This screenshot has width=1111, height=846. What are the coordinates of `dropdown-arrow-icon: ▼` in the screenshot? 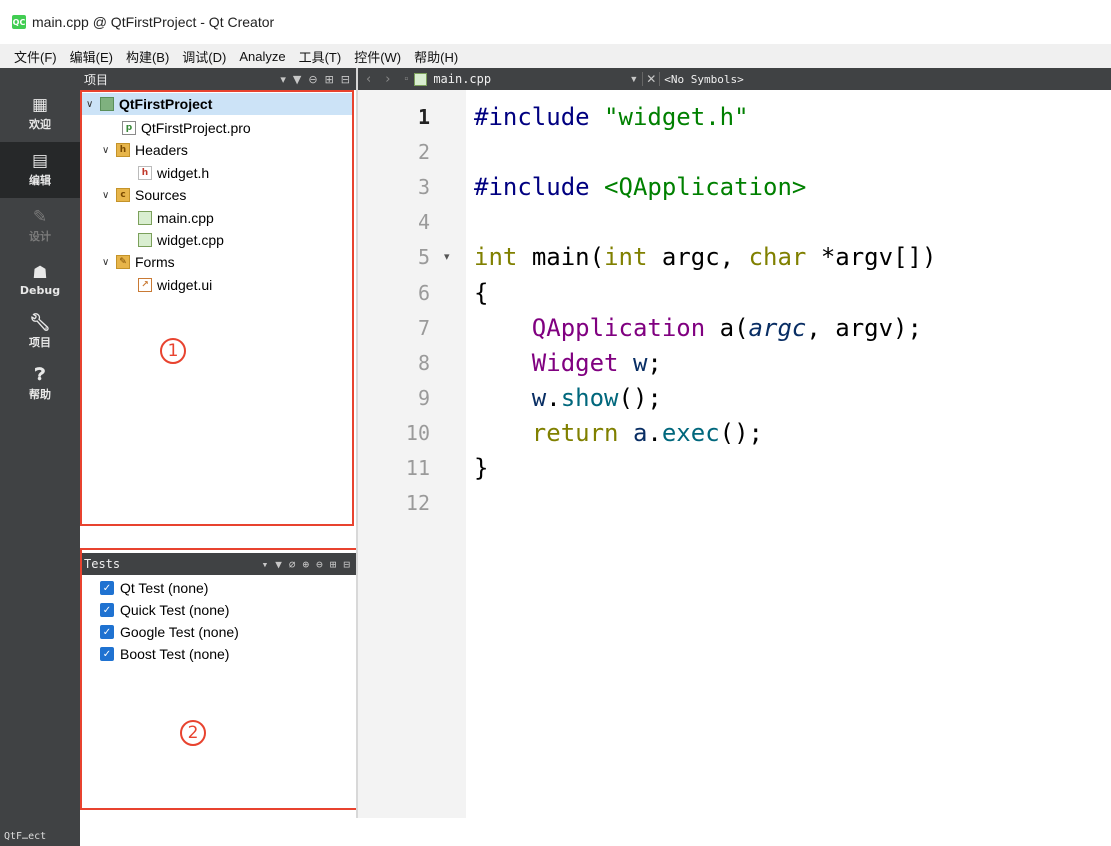 It's located at (633, 79).